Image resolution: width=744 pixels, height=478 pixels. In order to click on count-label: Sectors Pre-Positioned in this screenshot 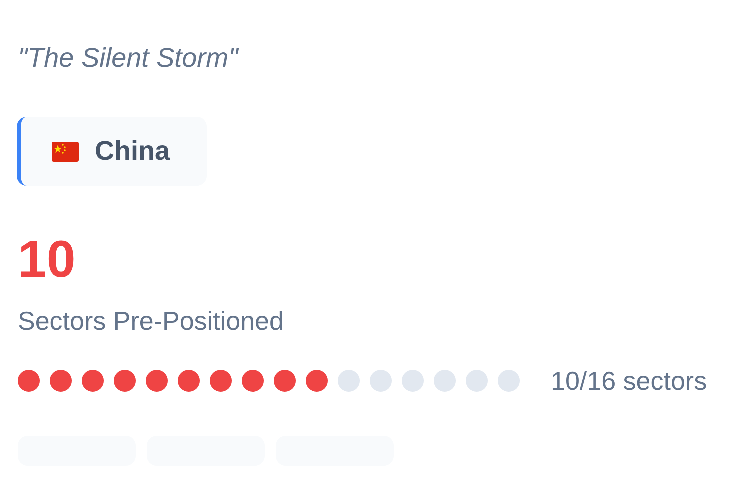, I will do `click(151, 321)`.